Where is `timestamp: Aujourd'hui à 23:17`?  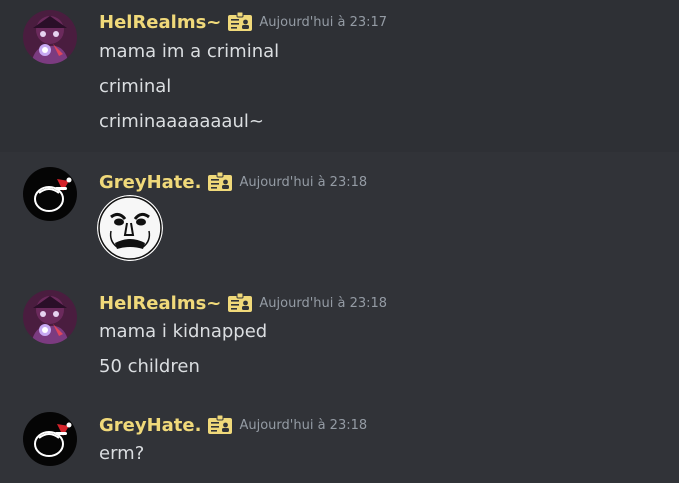 timestamp: Aujourd'hui à 23:17 is located at coordinates (323, 22).